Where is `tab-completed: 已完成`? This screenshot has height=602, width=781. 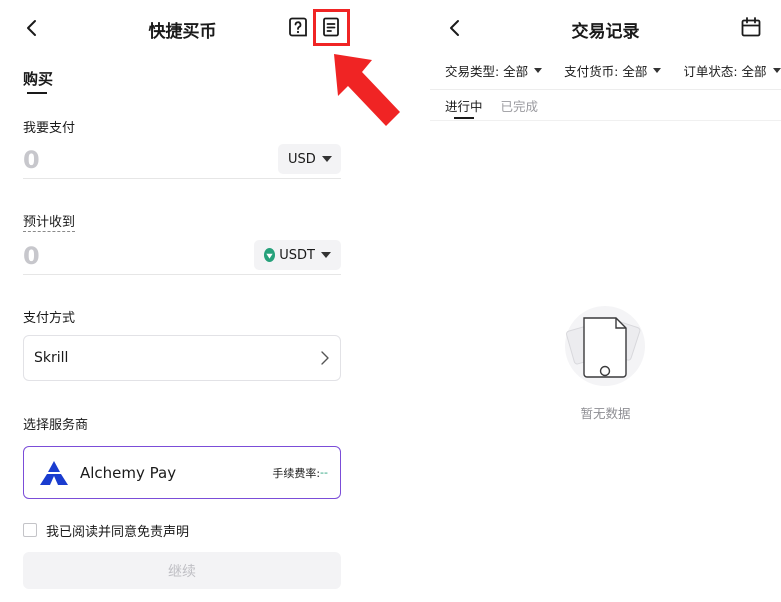 tab-completed: 已完成 is located at coordinates (520, 105).